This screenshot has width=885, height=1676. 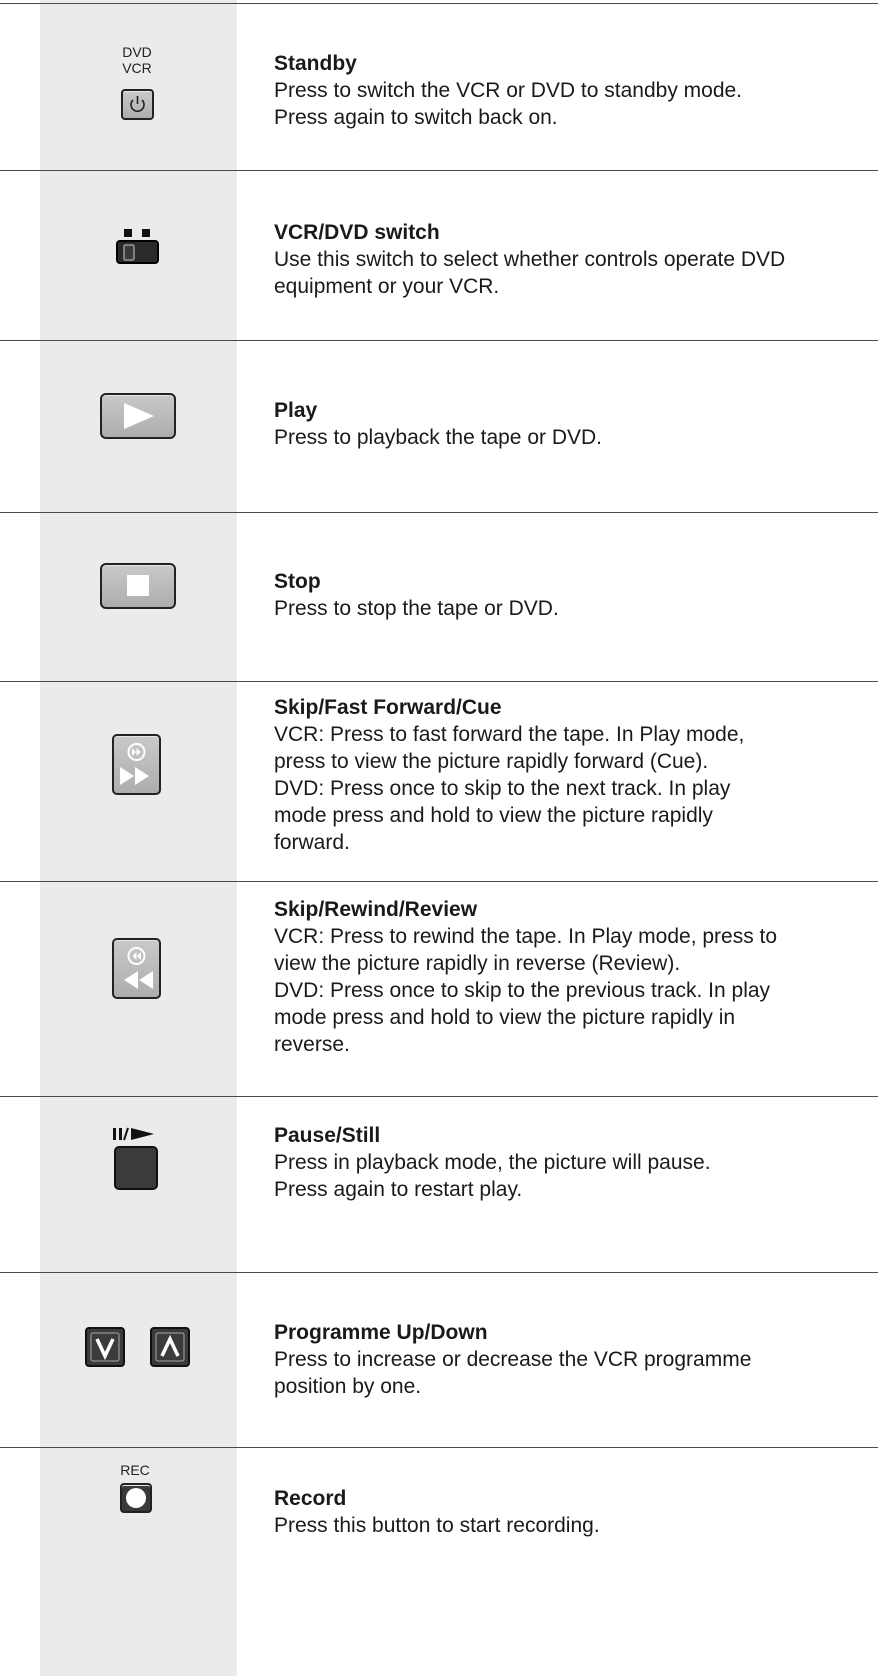 I want to click on rec-label: REC, so click(x=135, y=1470).